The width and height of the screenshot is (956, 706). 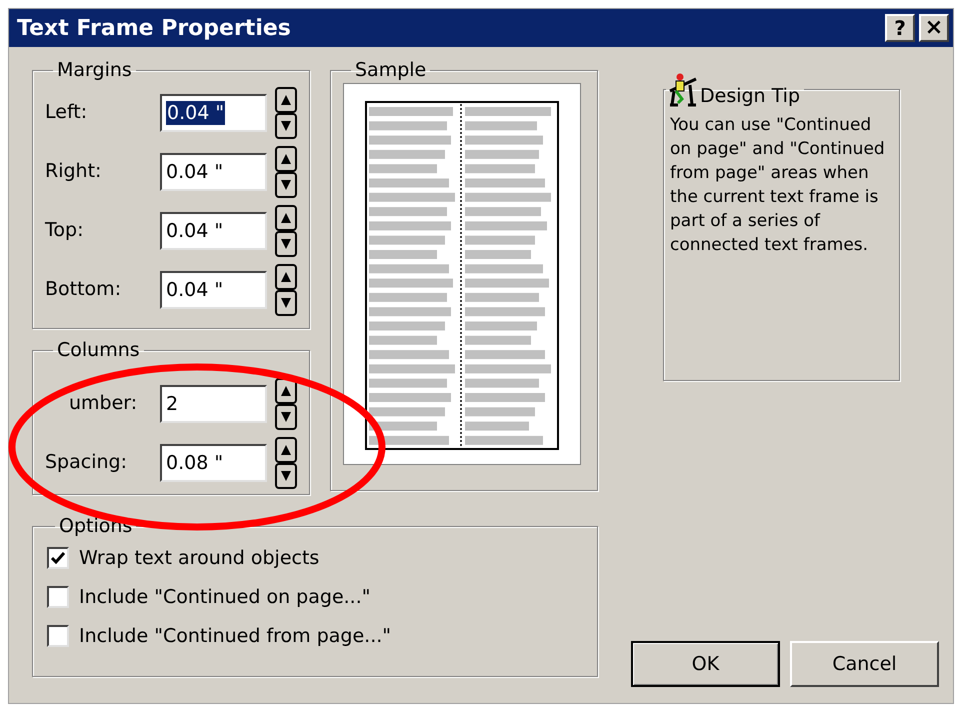 What do you see at coordinates (94, 70) in the screenshot?
I see `group-label: Margins` at bounding box center [94, 70].